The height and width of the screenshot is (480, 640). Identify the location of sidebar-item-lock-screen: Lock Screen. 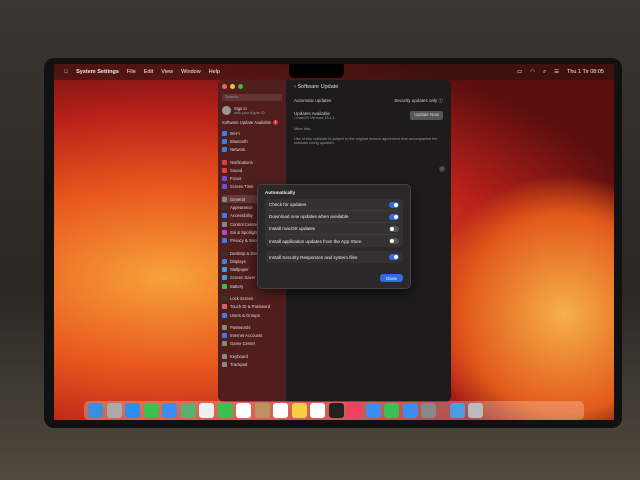
(252, 298).